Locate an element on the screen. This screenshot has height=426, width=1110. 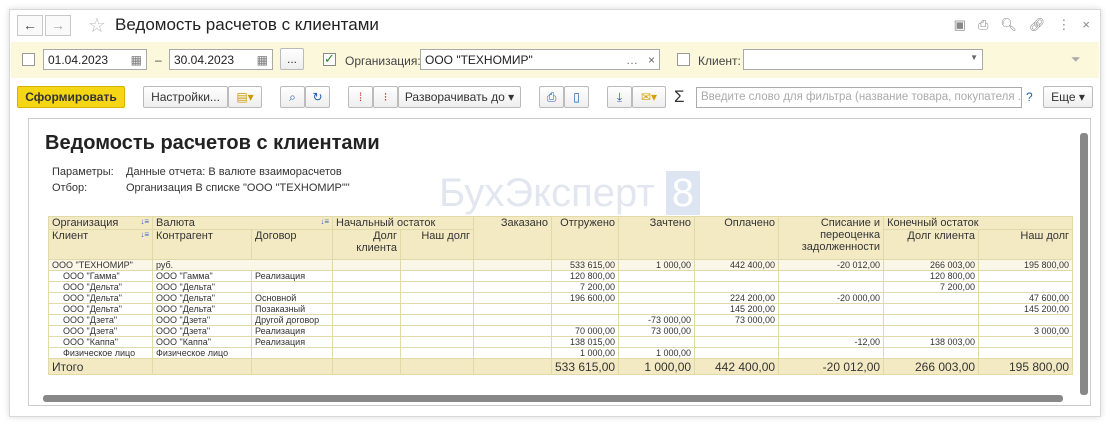
table-cell: 7 200,00 is located at coordinates (585, 287).